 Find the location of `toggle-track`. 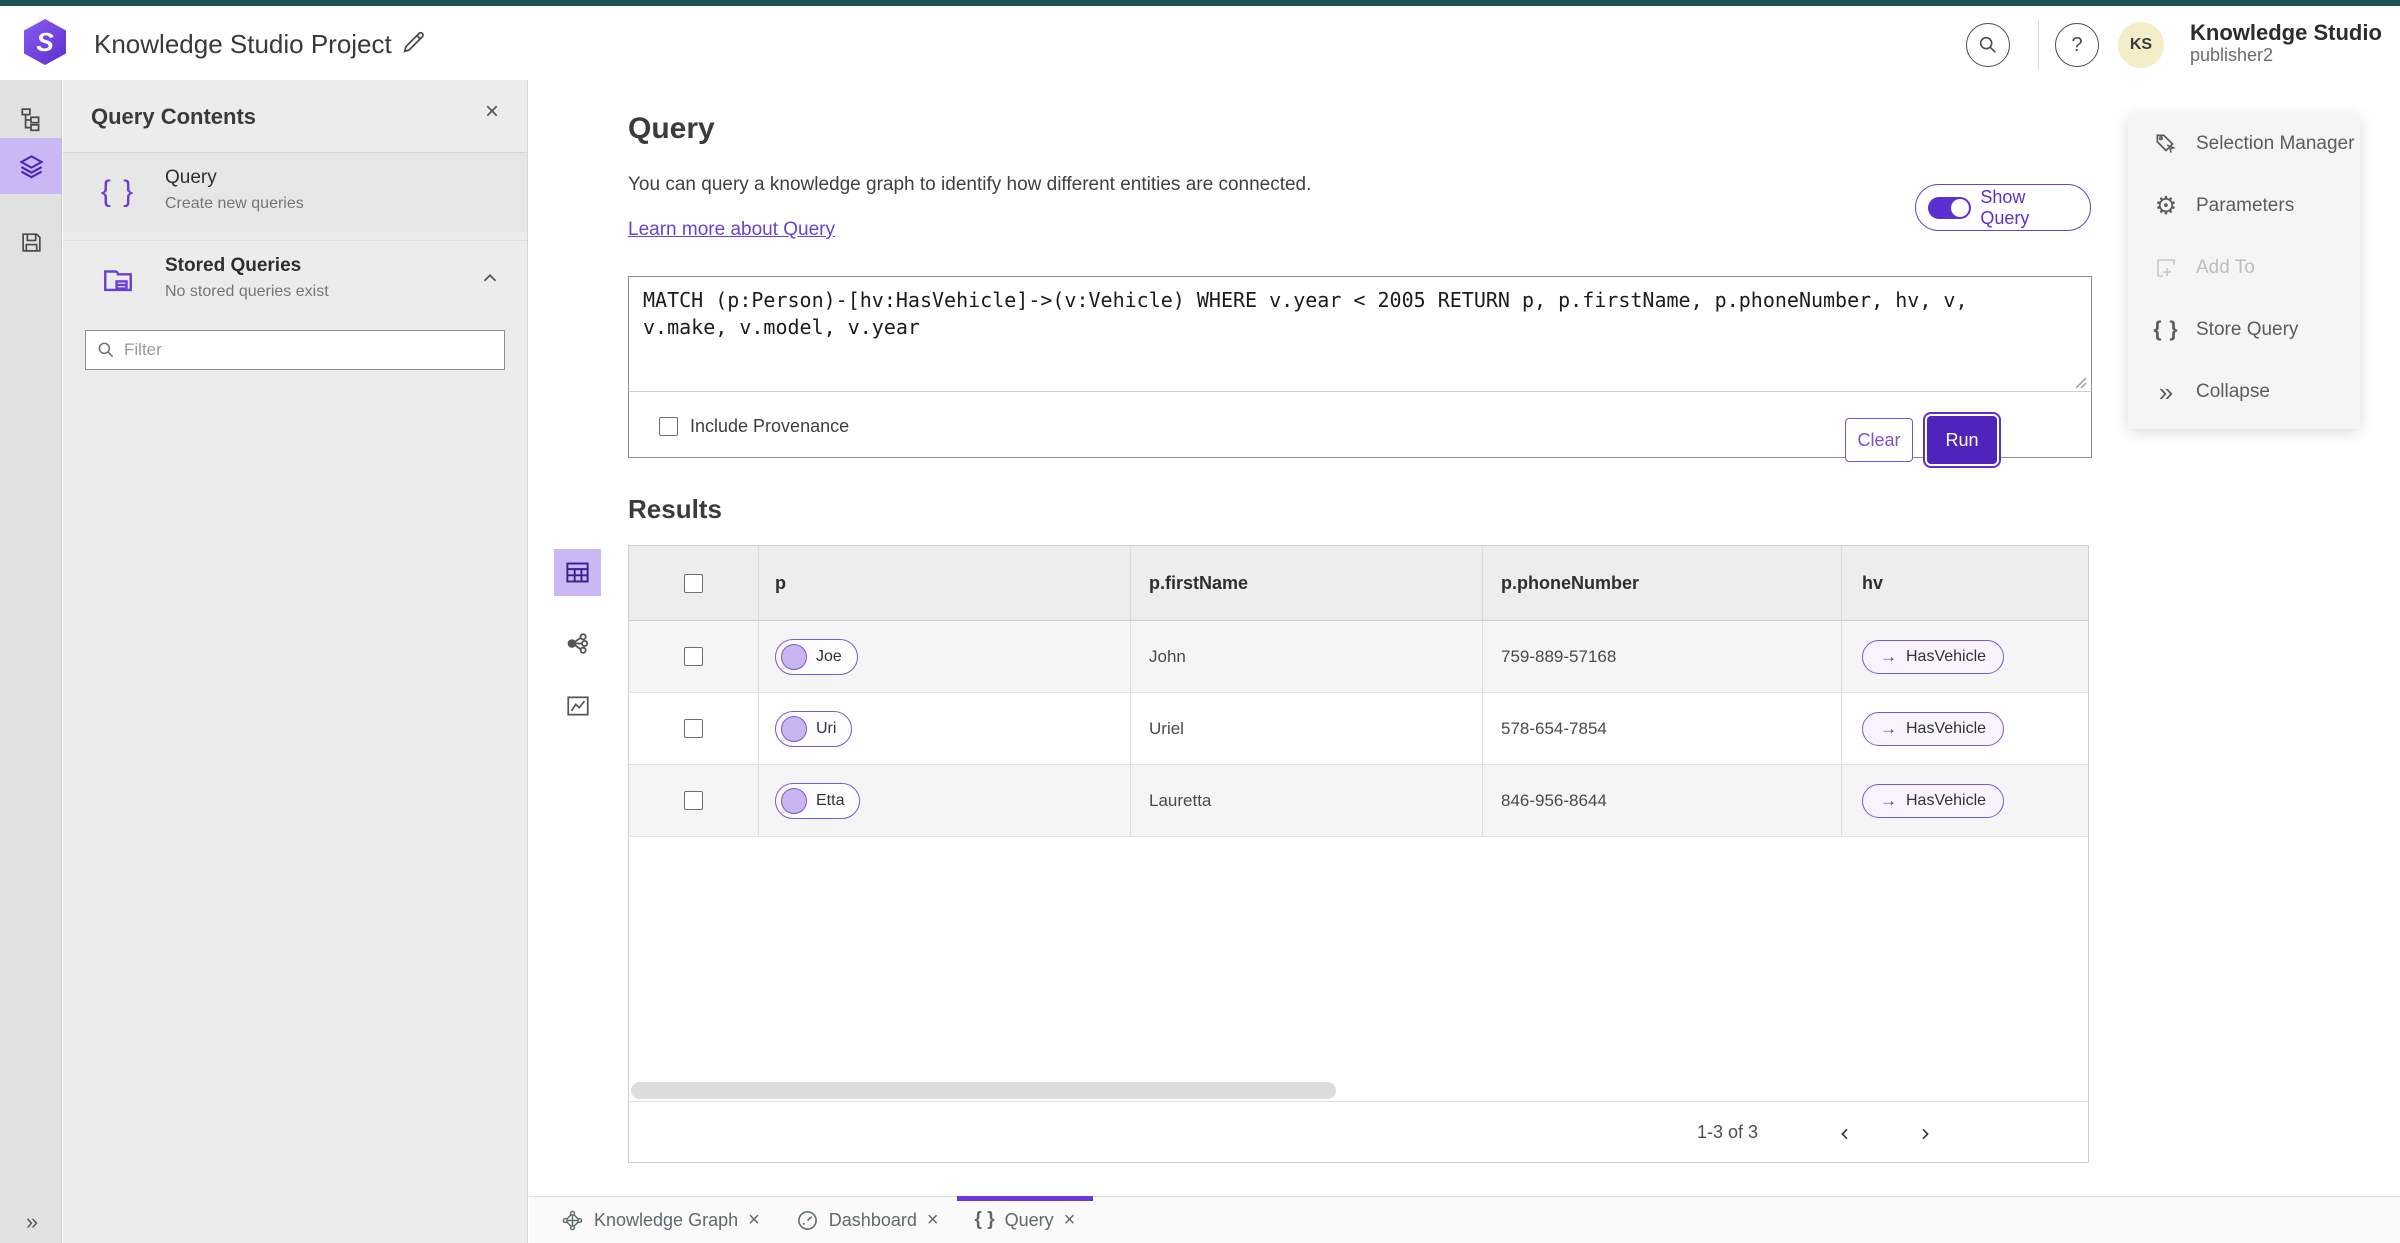

toggle-track is located at coordinates (1950, 207).